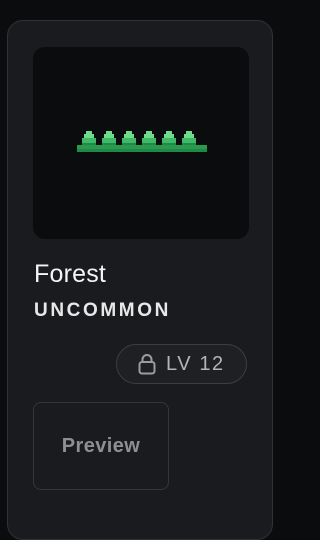 This screenshot has width=320, height=540. What do you see at coordinates (142, 147) in the screenshot?
I see `ground-strip` at bounding box center [142, 147].